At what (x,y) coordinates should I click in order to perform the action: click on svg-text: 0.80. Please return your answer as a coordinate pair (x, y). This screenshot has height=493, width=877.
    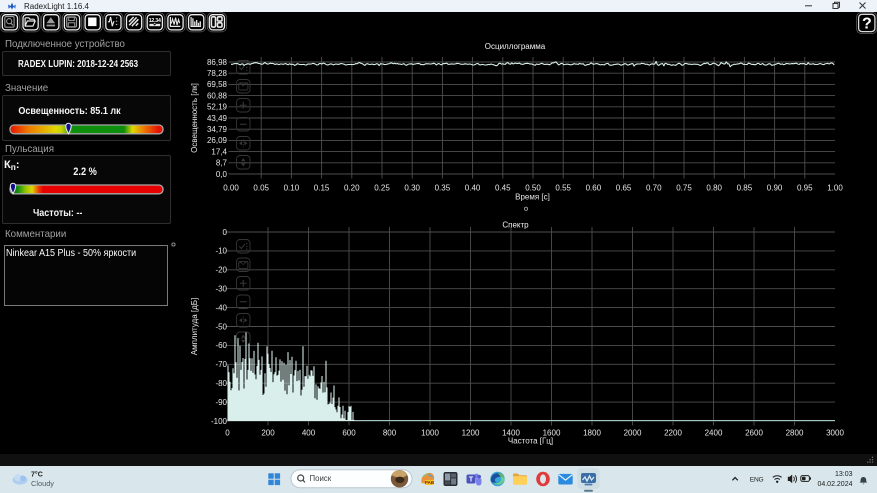
    Looking at the image, I should click on (714, 188).